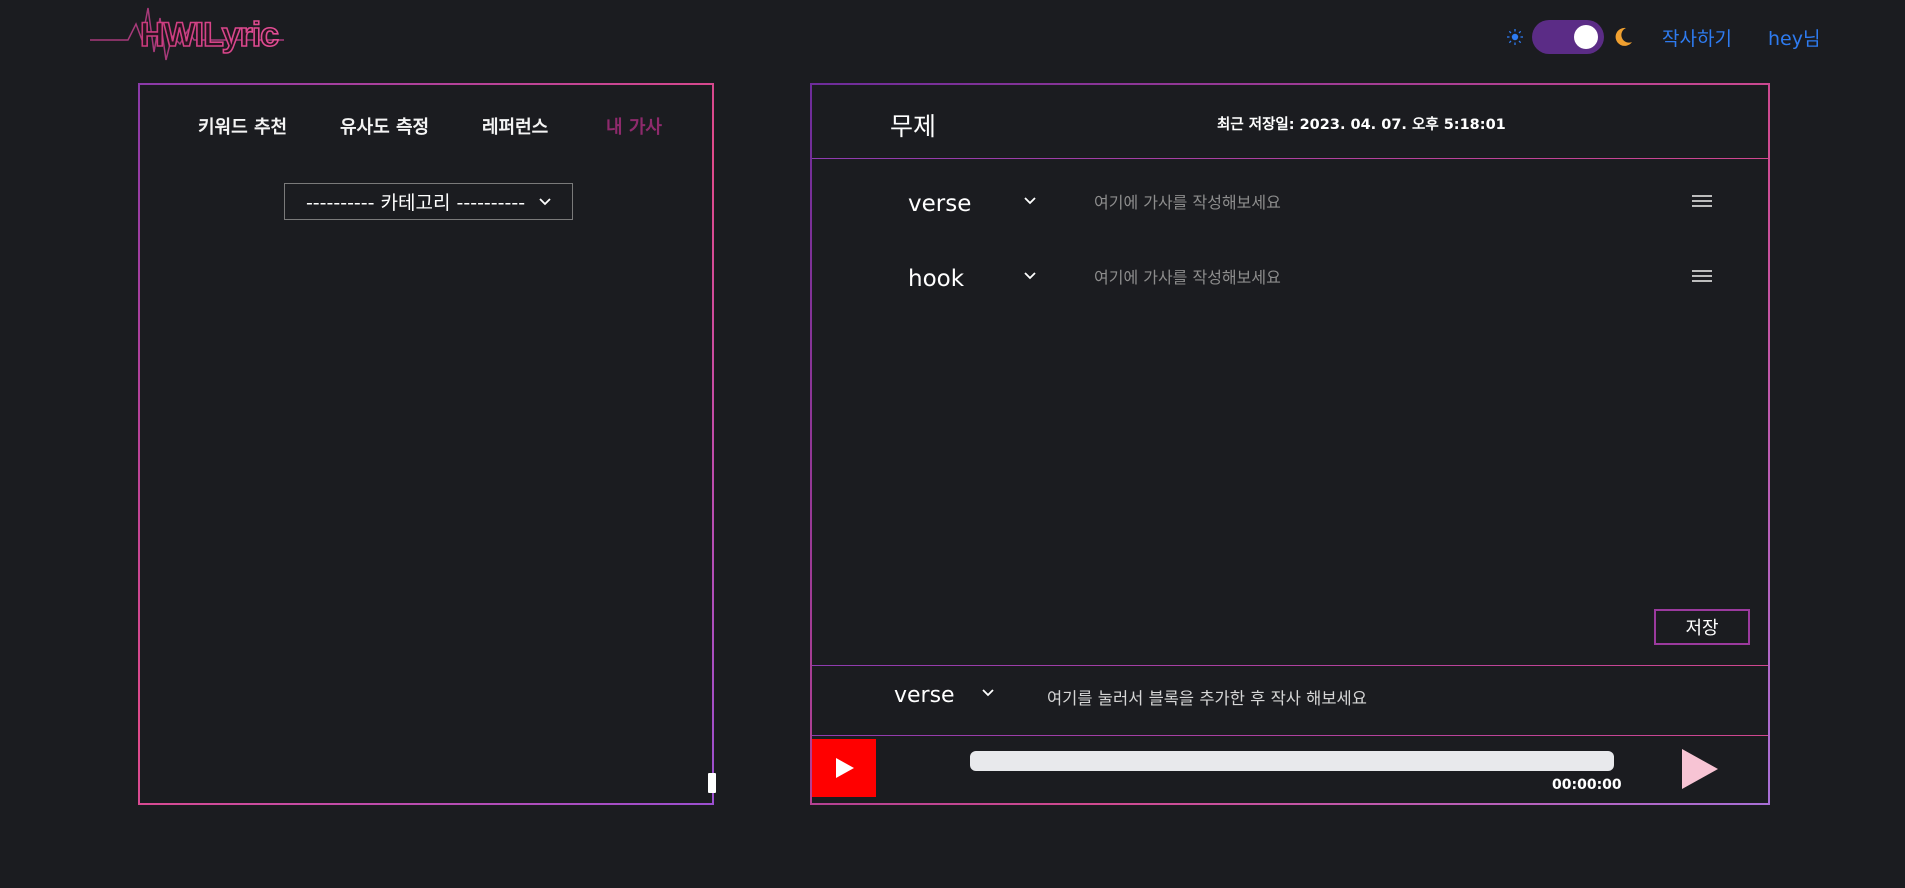 The height and width of the screenshot is (888, 1905). I want to click on audio-player: 00:00:00, so click(1290, 769).